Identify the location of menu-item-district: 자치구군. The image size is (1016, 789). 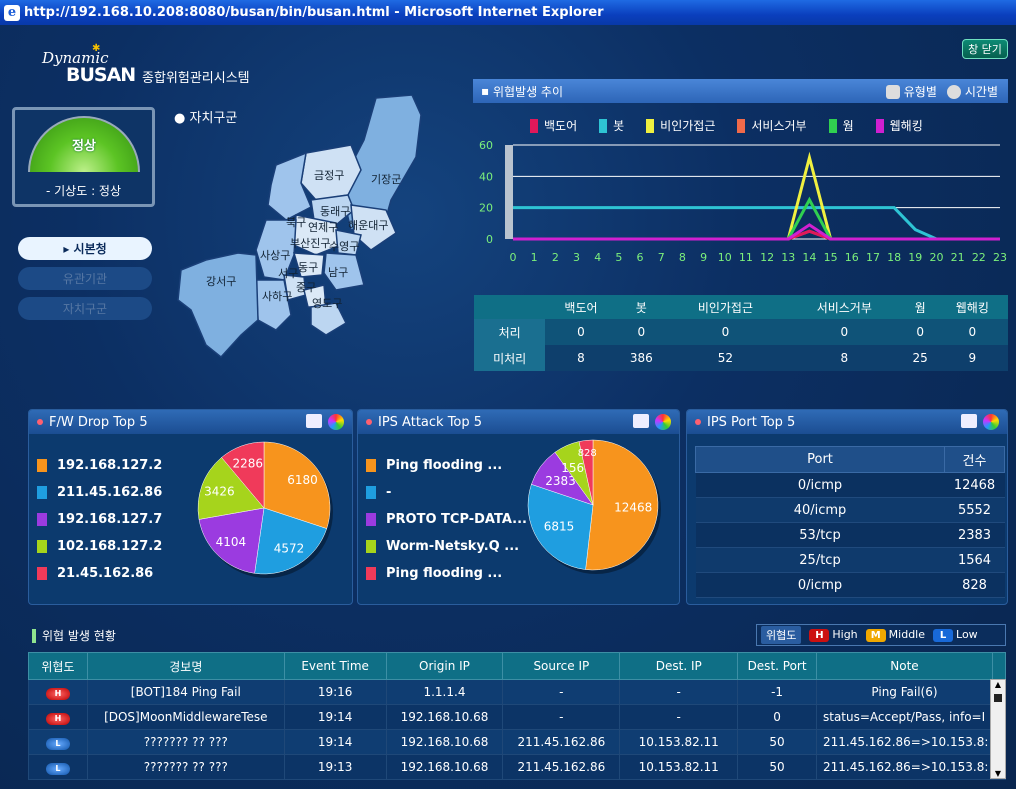
(85, 308).